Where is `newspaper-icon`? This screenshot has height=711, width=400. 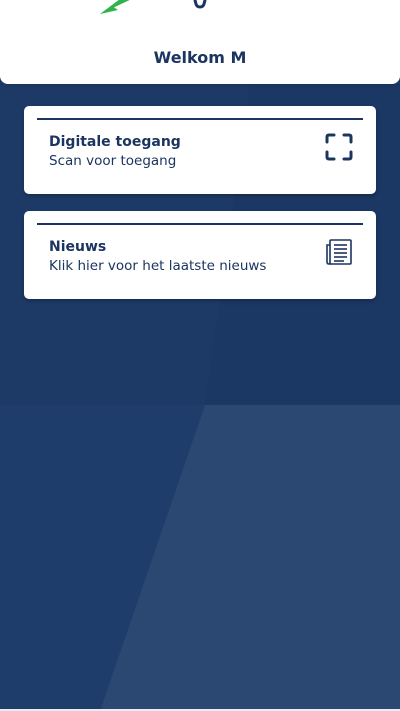
newspaper-icon is located at coordinates (339, 252).